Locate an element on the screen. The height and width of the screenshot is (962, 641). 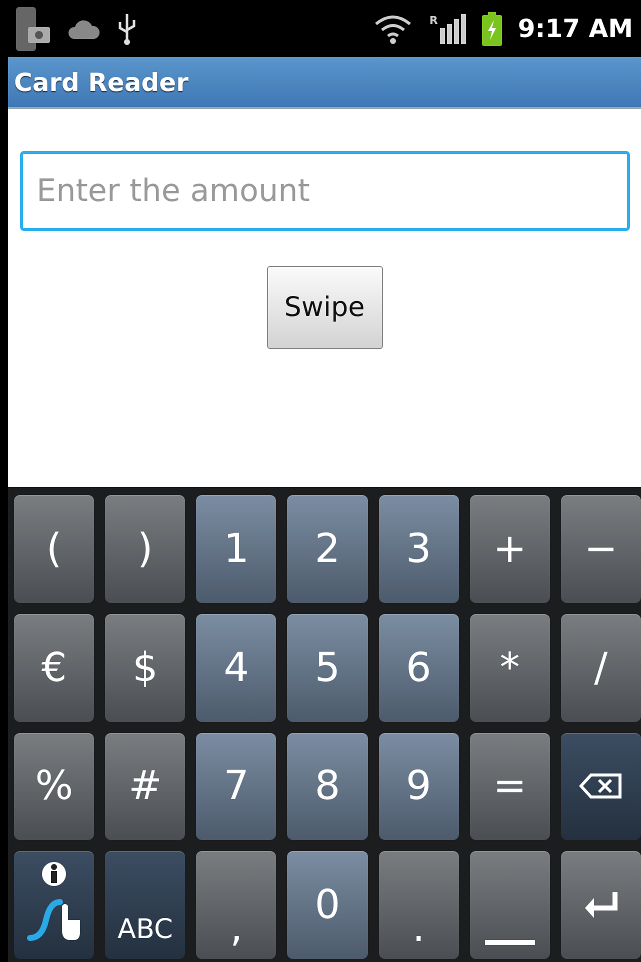
keyboard-key: 3 is located at coordinates (418, 549).